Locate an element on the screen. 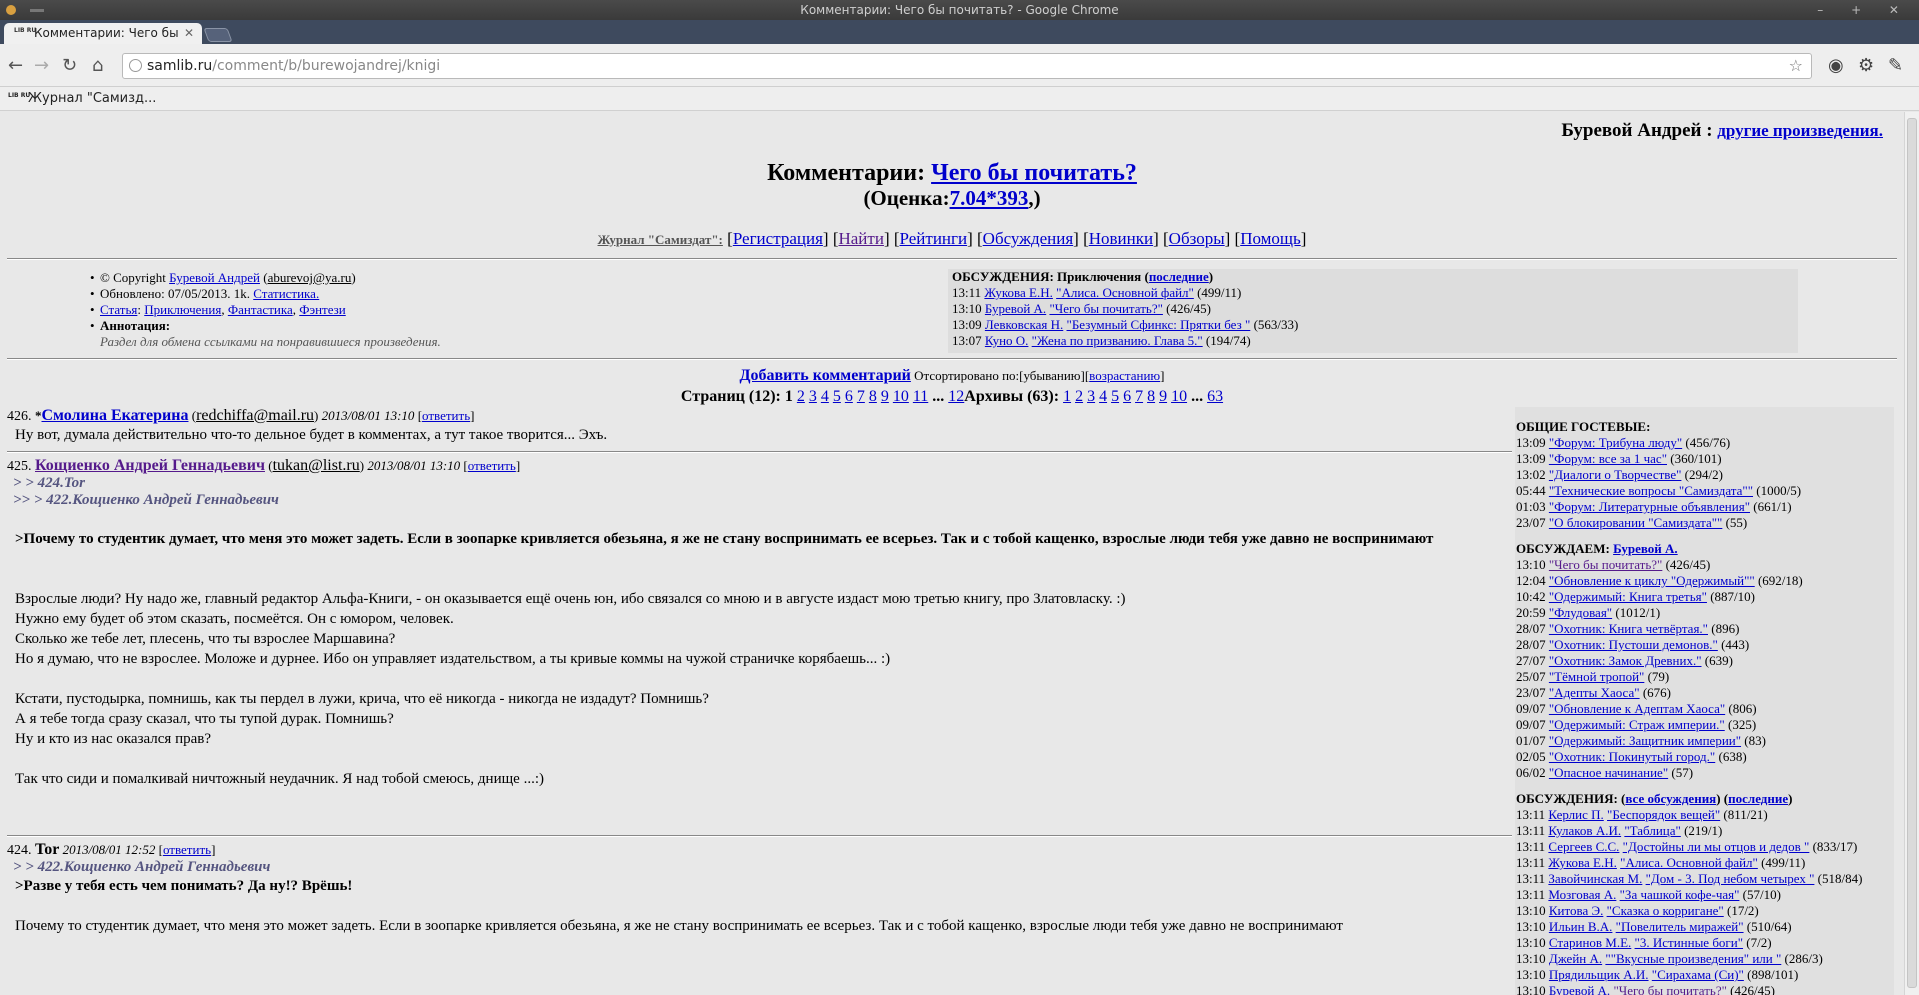  sidebar-discussion-author: Сергеев С.С. is located at coordinates (1583, 846).